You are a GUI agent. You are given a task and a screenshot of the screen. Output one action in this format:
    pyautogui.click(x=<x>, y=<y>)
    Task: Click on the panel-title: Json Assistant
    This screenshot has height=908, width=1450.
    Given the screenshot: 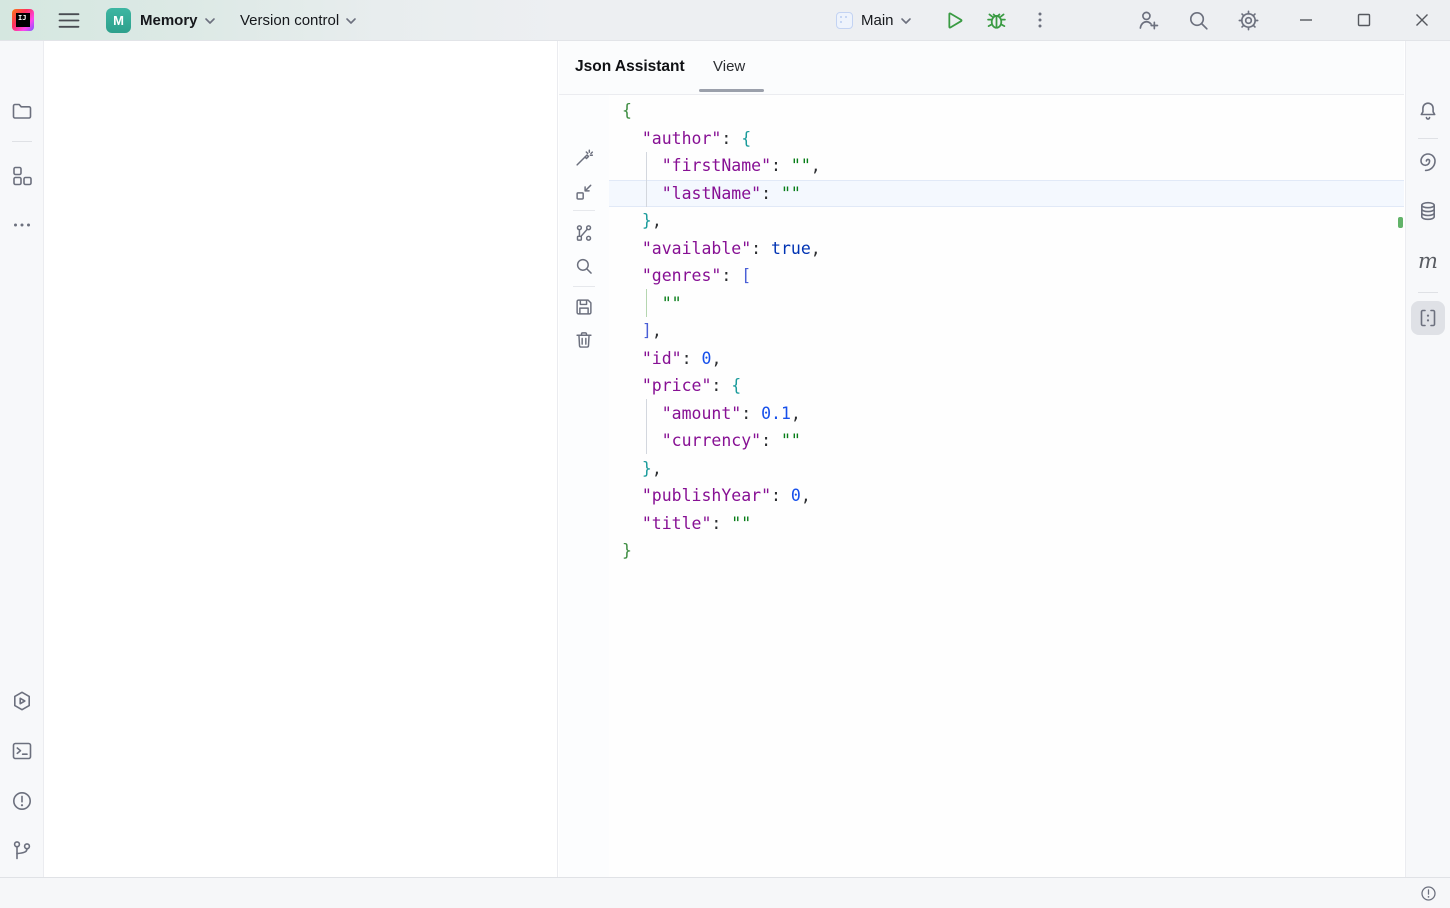 What is the action you would take?
    pyautogui.click(x=630, y=66)
    